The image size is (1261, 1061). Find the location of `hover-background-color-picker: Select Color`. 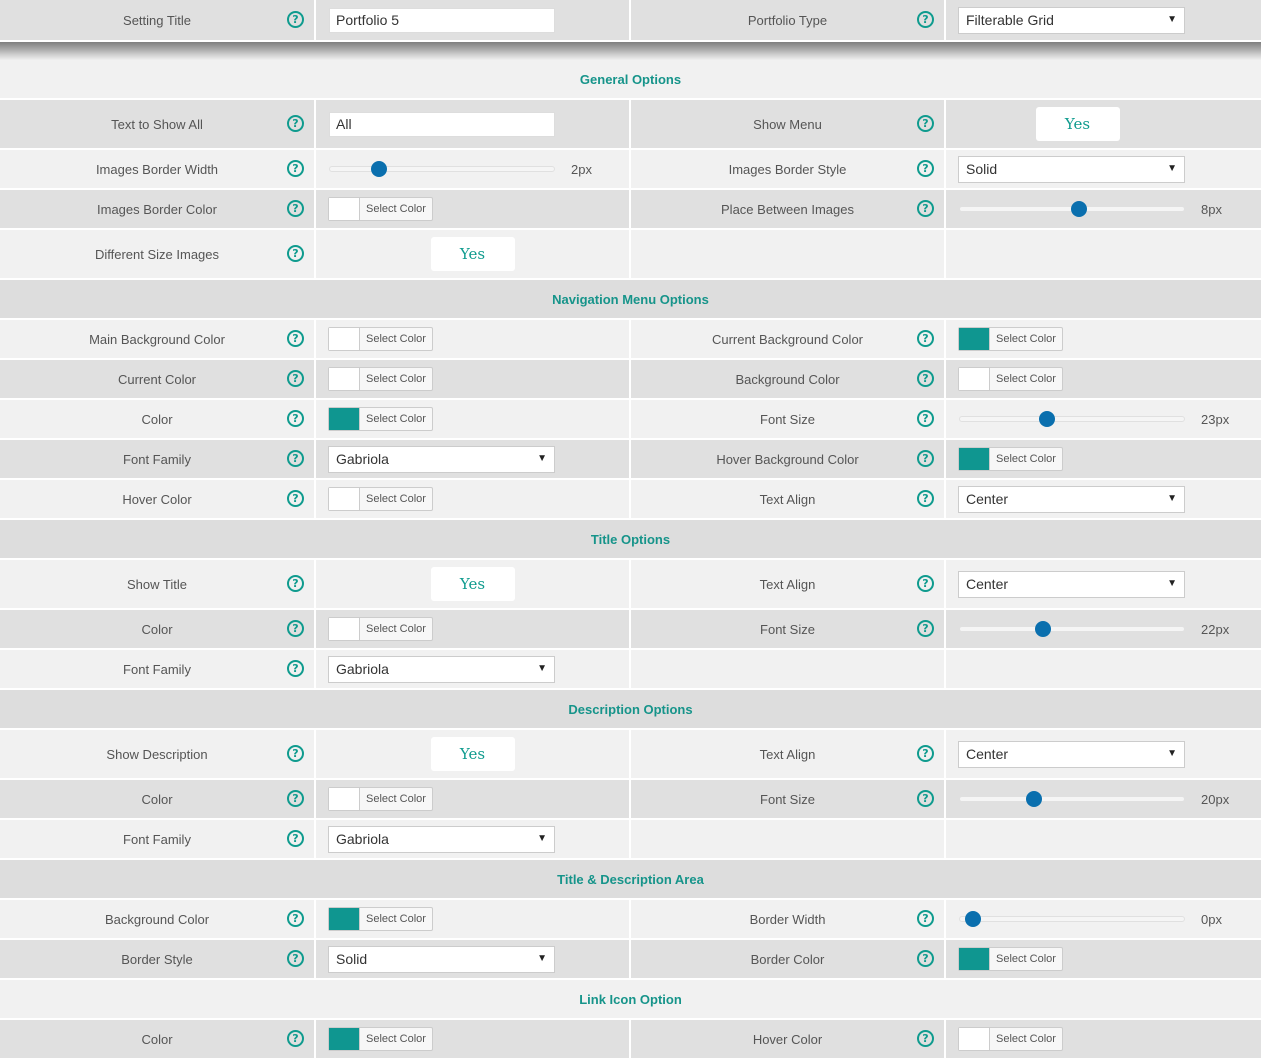

hover-background-color-picker: Select Color is located at coordinates (1010, 459).